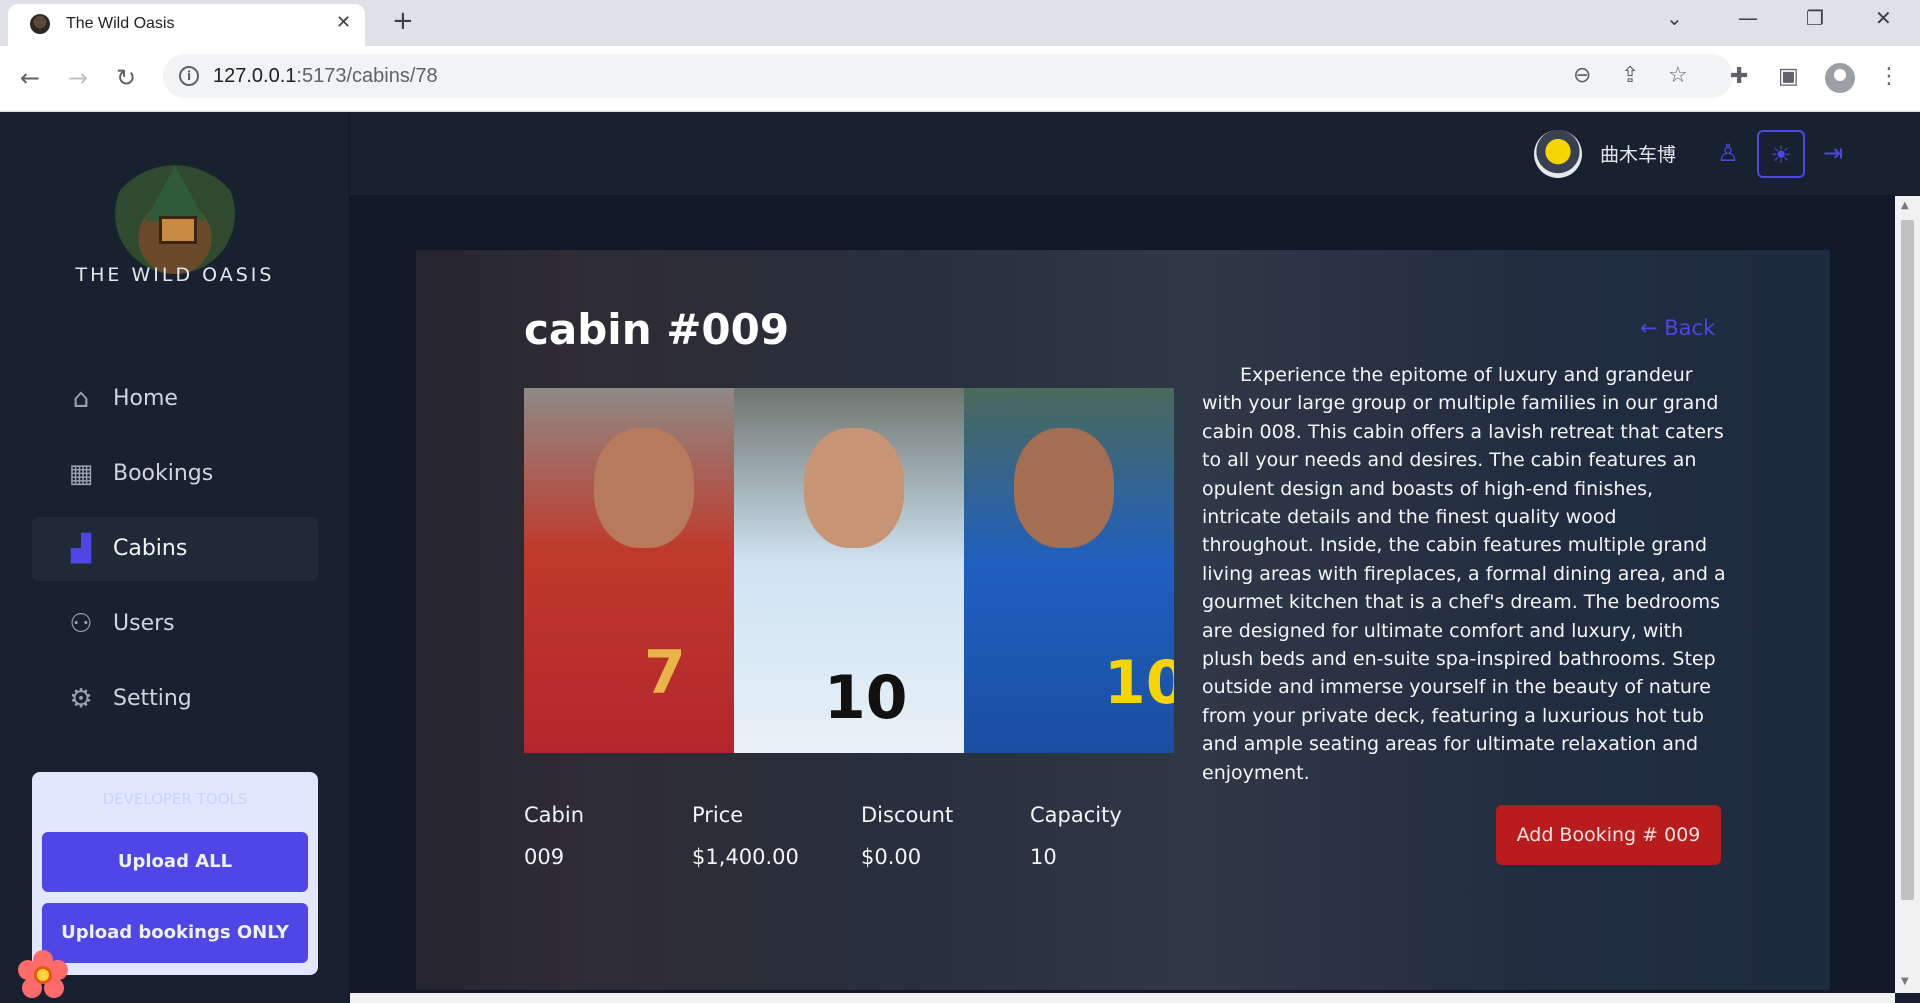 The height and width of the screenshot is (1003, 1920). Describe the element at coordinates (745, 857) in the screenshot. I see `stat-value: $1,400.00` at that location.